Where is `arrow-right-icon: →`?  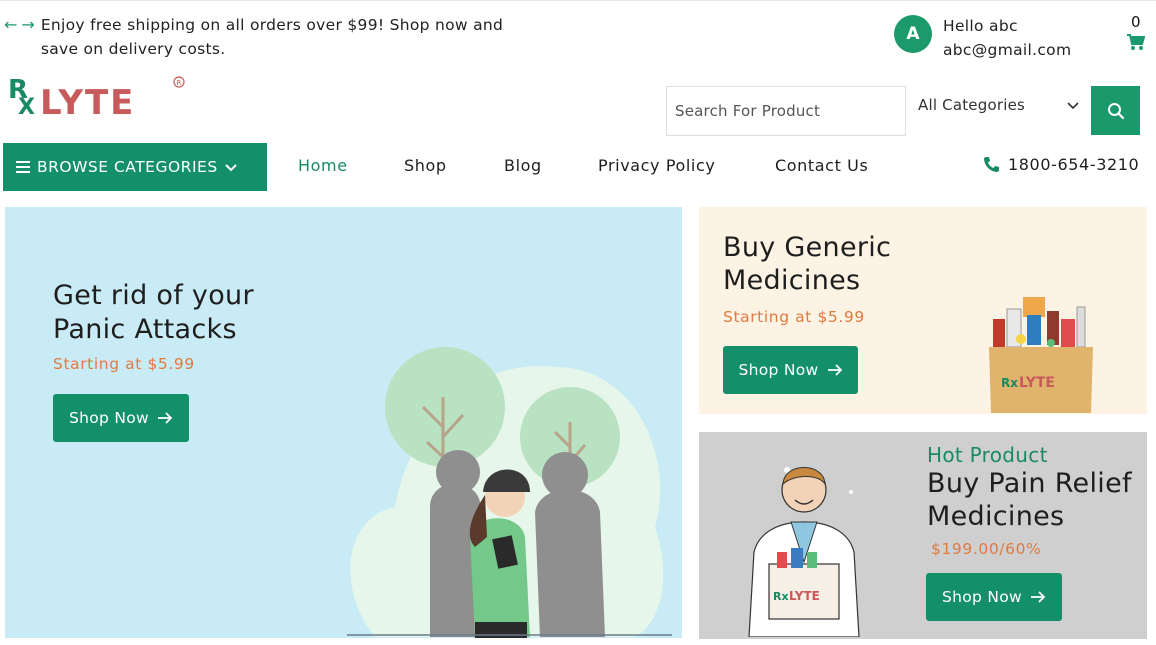 arrow-right-icon: → is located at coordinates (27, 37).